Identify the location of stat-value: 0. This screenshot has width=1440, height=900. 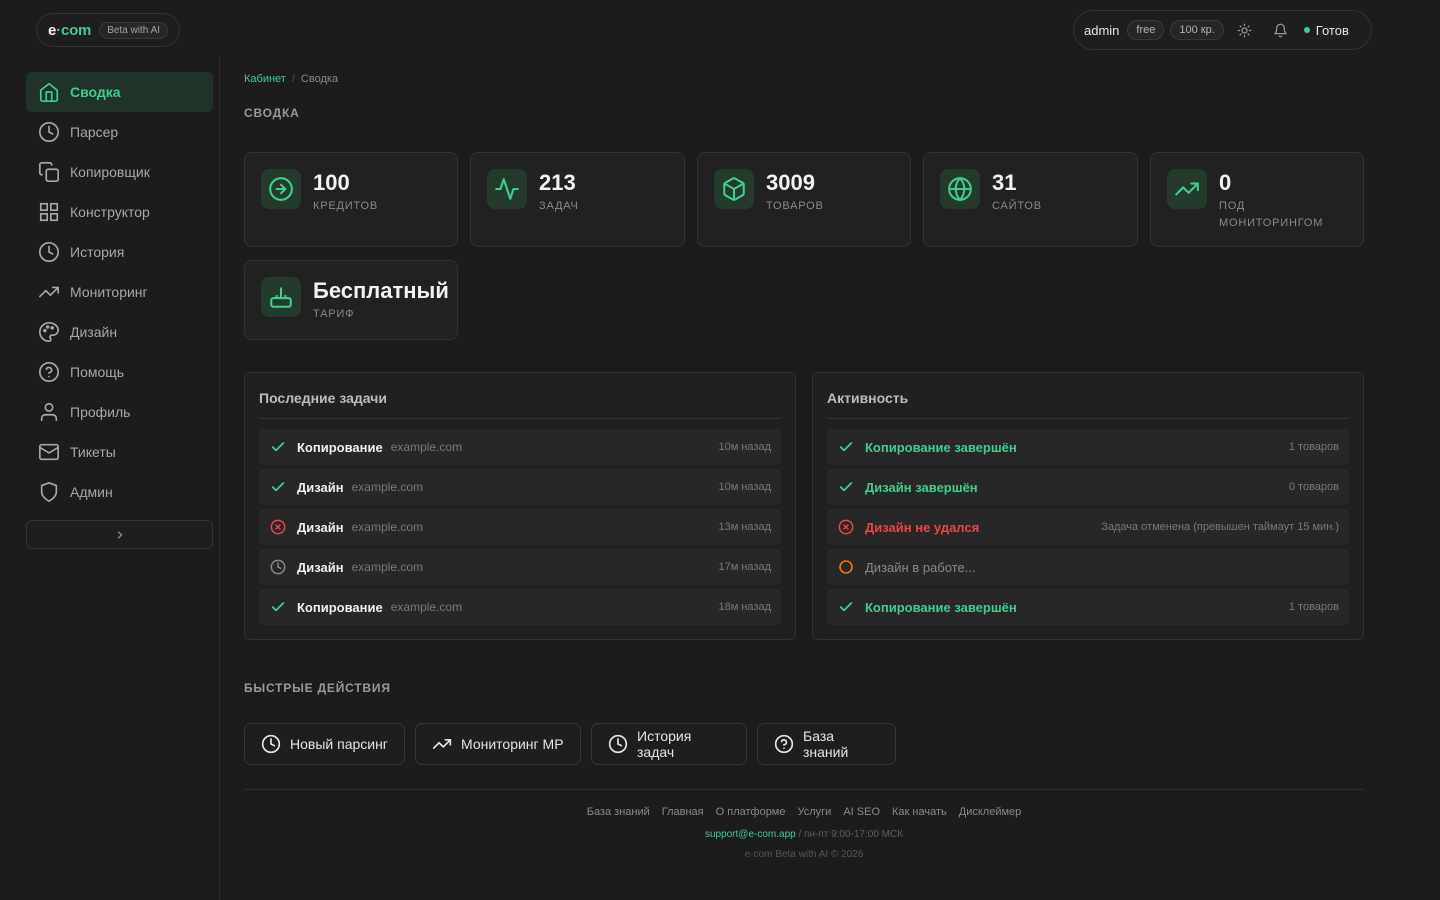
(1225, 182).